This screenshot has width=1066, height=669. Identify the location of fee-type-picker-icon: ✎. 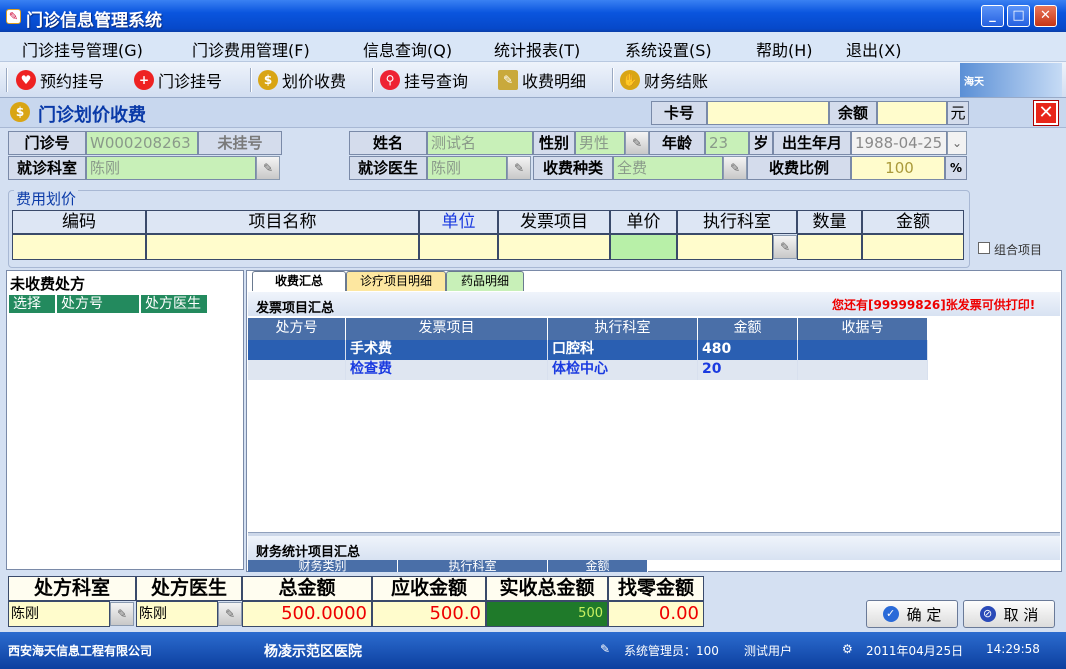
(735, 168).